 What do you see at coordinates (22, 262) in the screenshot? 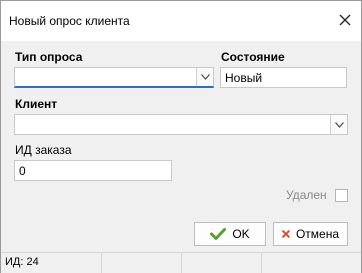
I see `status-id-text: ИД: 24` at bounding box center [22, 262].